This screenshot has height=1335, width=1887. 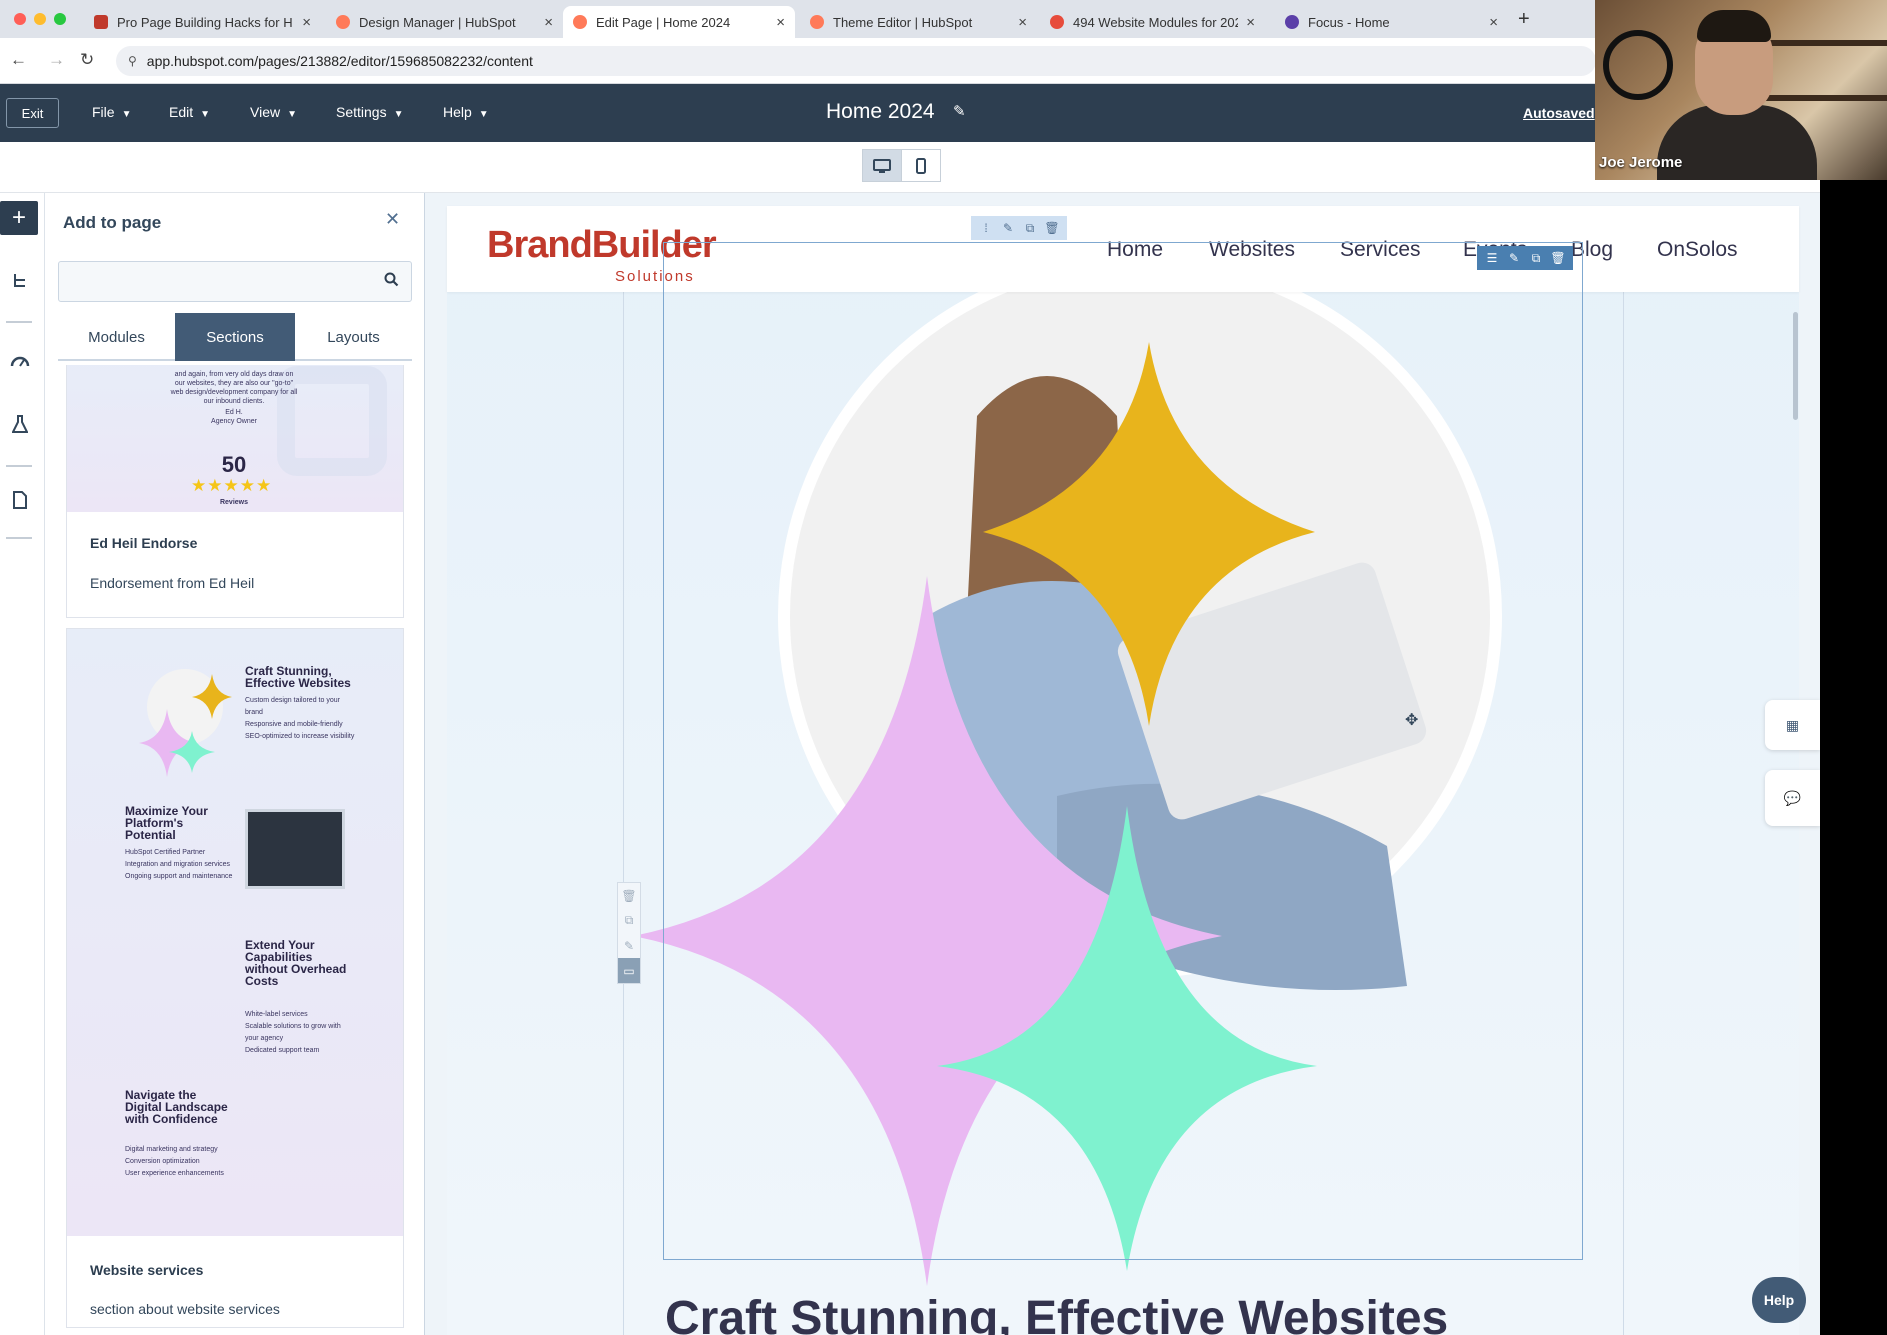 I want to click on hubspot-favicon-icon, so click(x=817, y=22).